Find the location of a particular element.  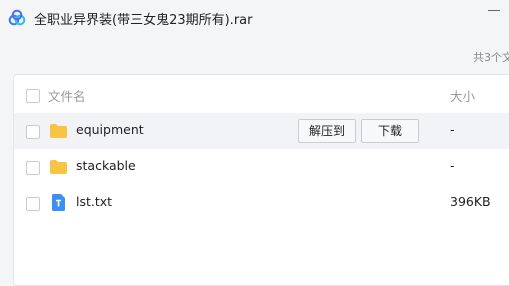

file-size: 396KB is located at coordinates (470, 201).